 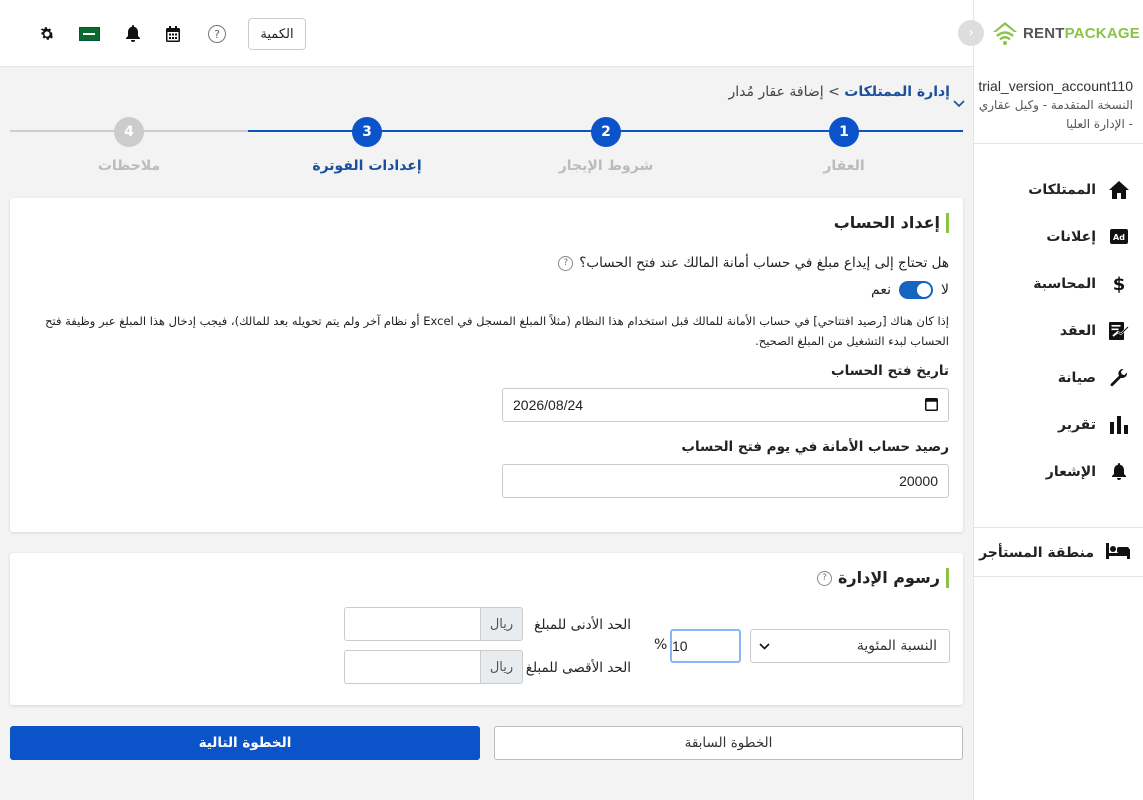 What do you see at coordinates (1119, 331) in the screenshot?
I see `contract-icon` at bounding box center [1119, 331].